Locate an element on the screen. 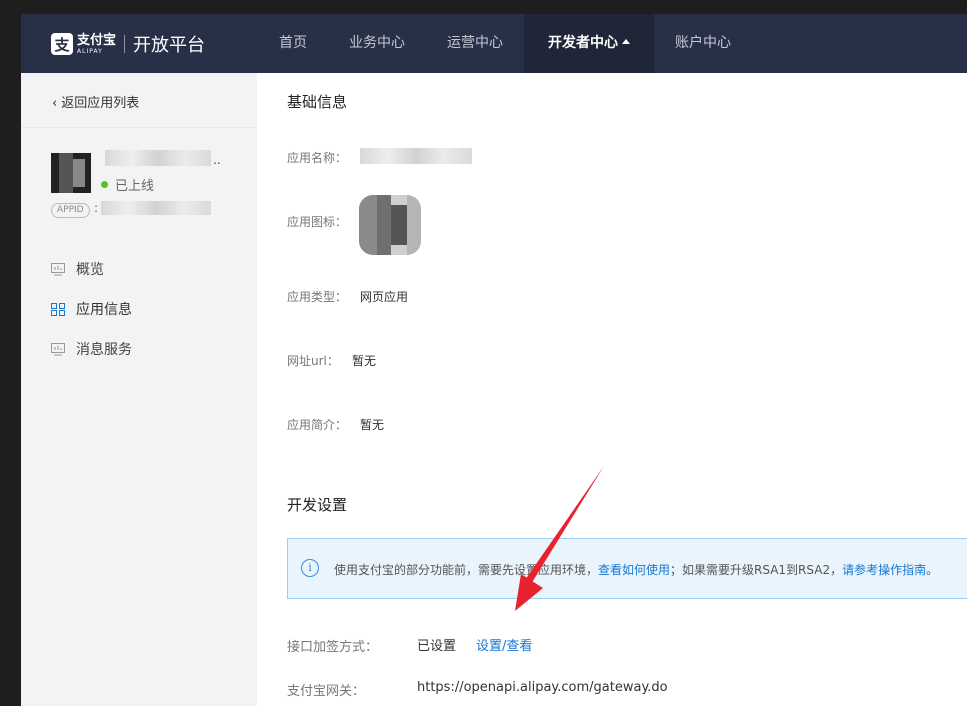 The height and width of the screenshot is (706, 967). nav-item-business: 业务中心 is located at coordinates (377, 43).